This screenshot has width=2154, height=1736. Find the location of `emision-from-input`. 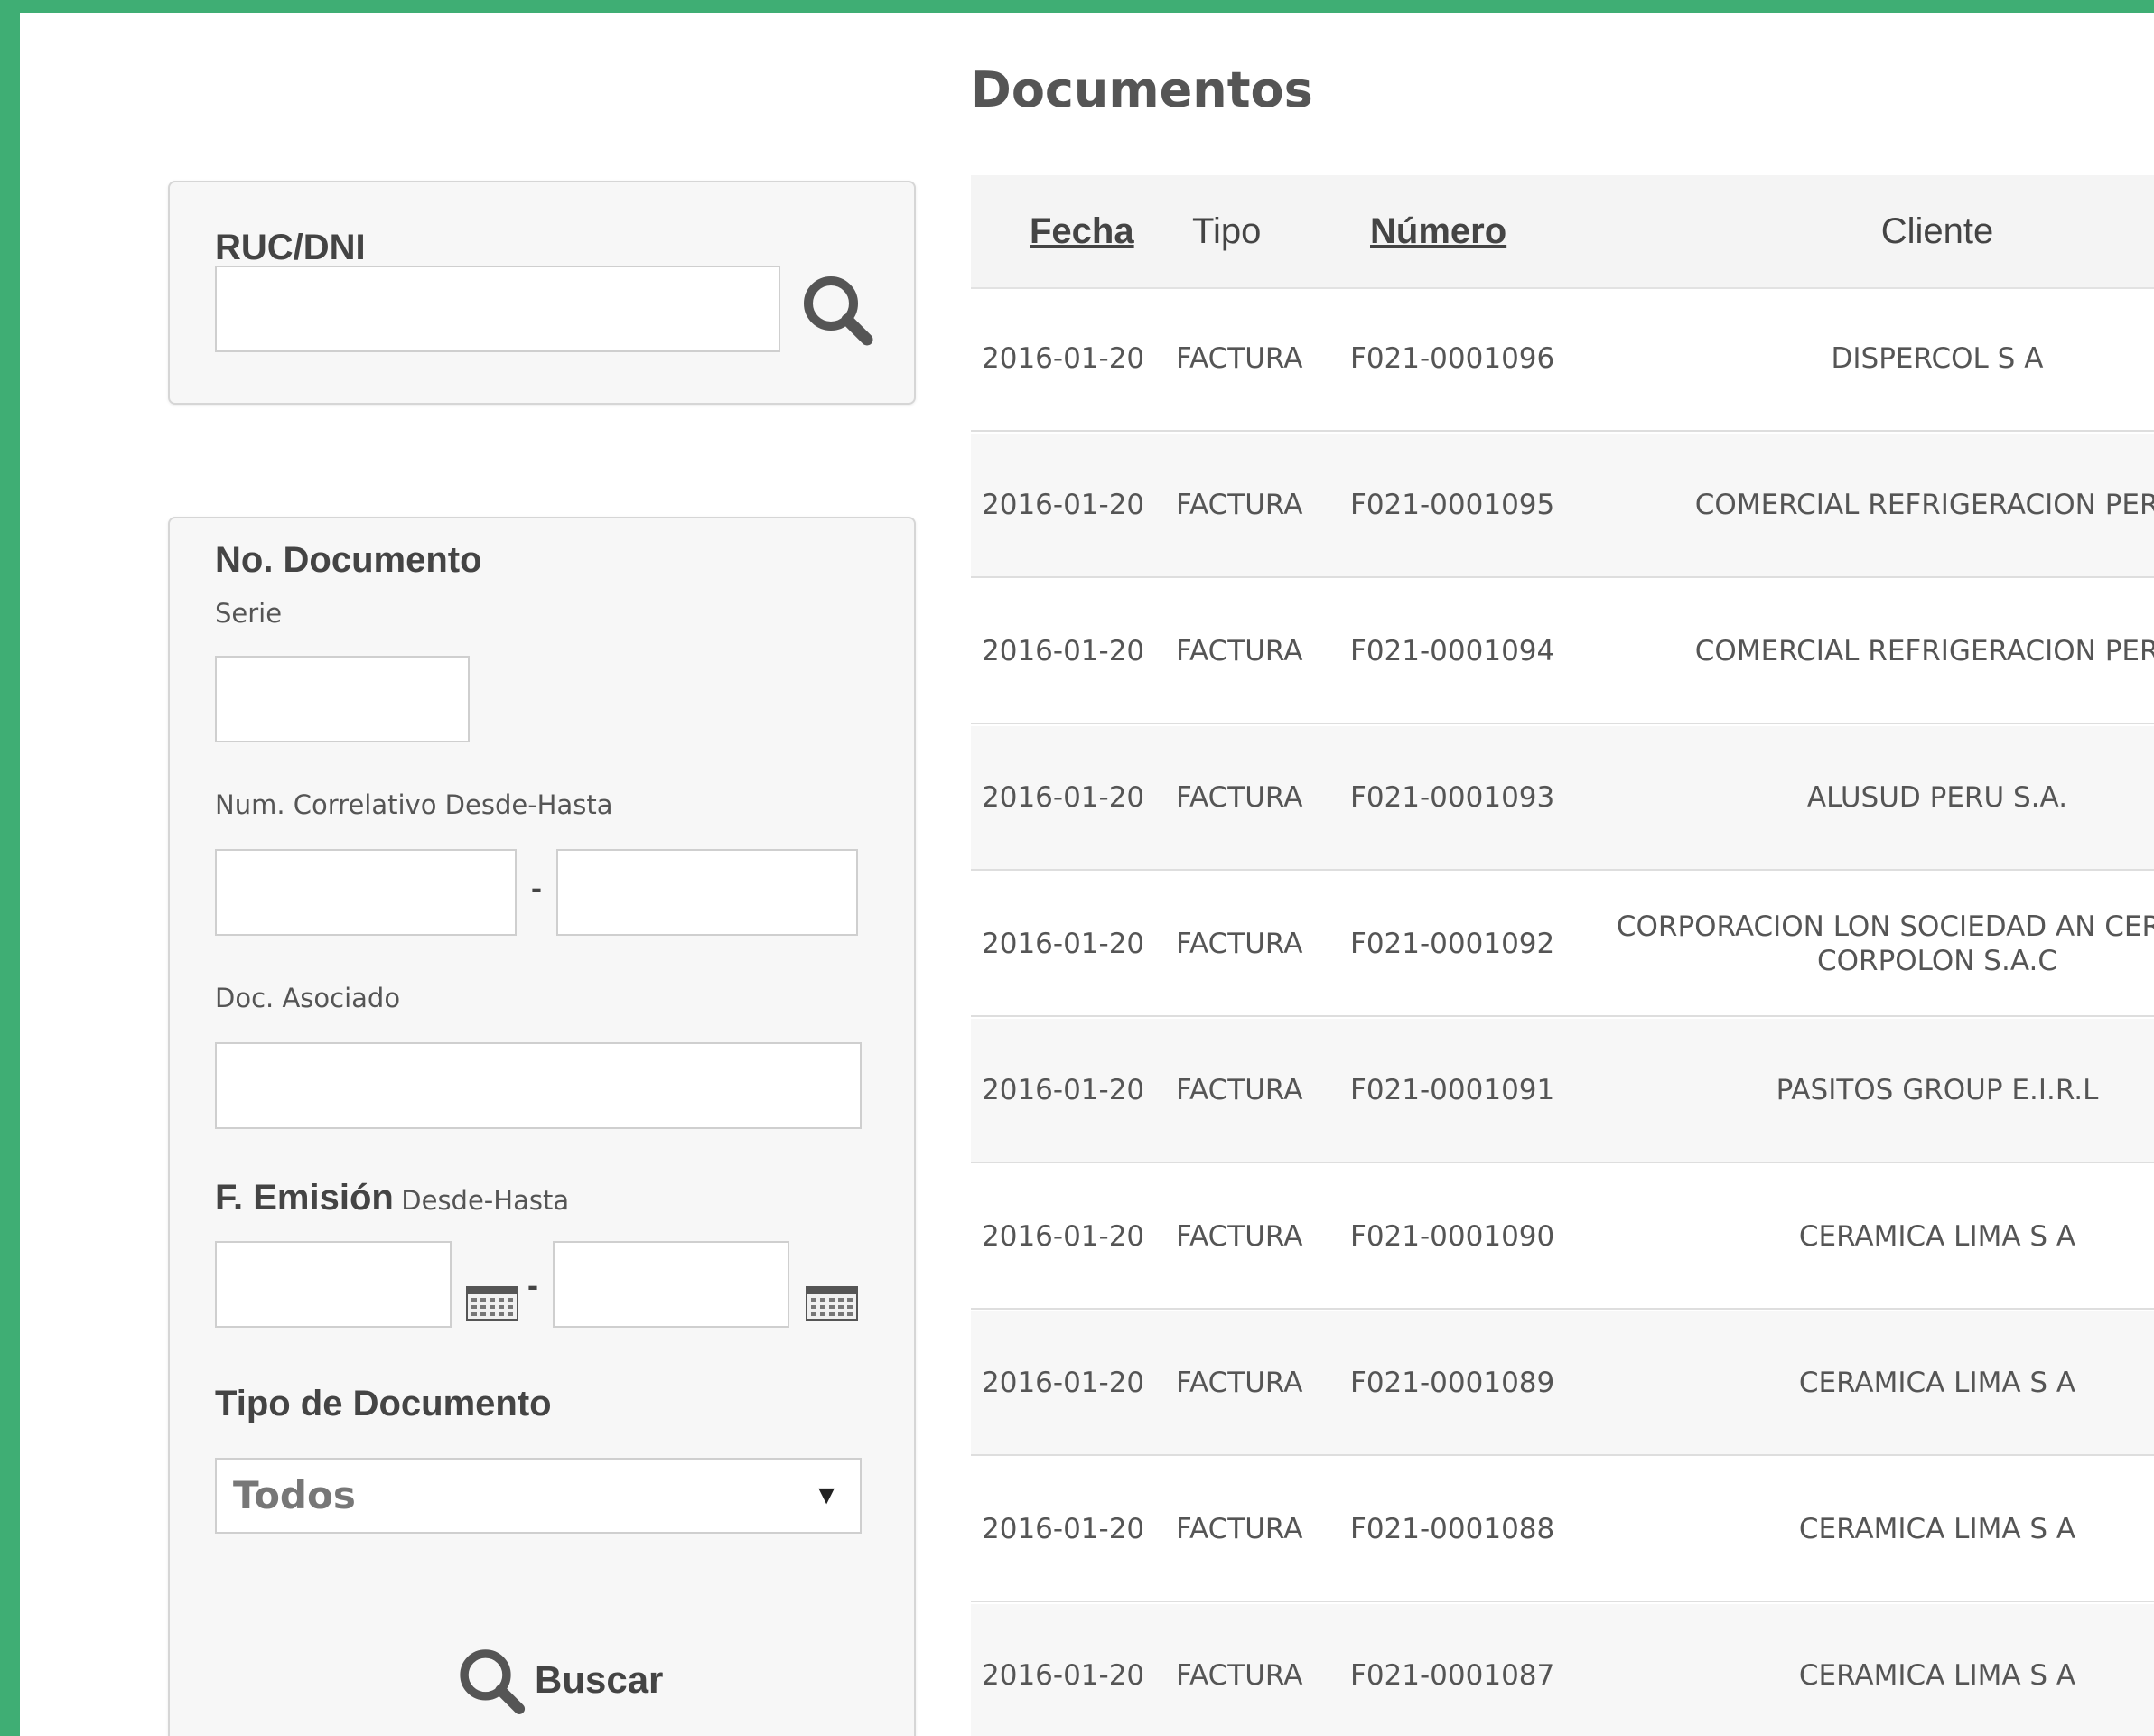

emision-from-input is located at coordinates (333, 1284).